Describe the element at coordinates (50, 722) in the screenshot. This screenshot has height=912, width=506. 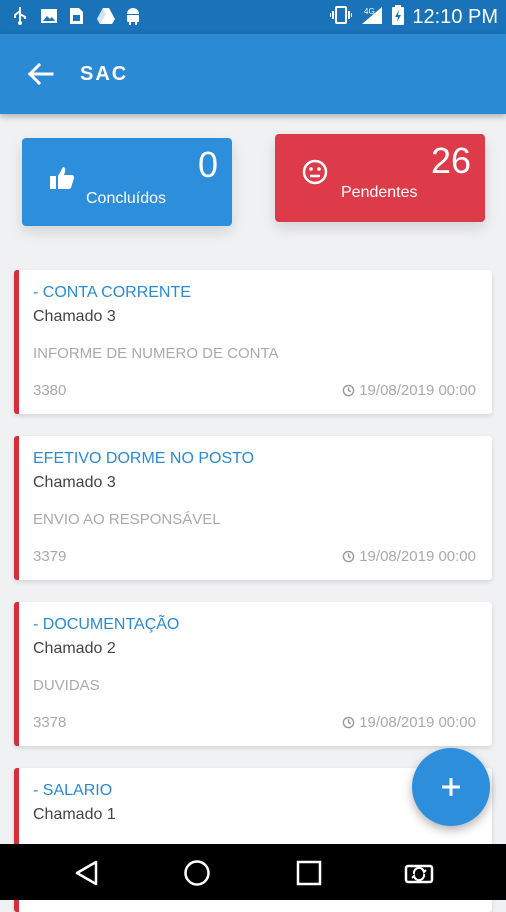
I see `ticket-id: 3378` at that location.